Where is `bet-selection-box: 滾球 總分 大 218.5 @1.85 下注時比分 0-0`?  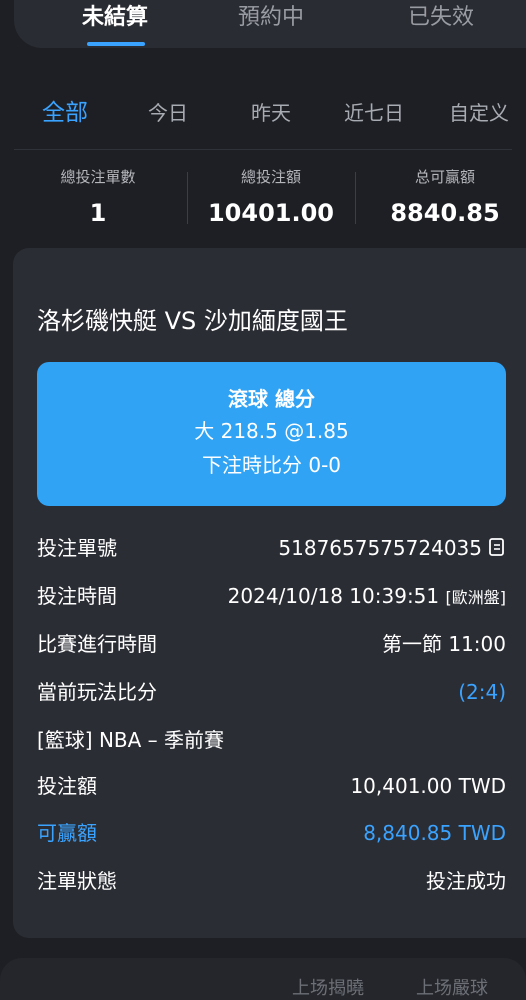 bet-selection-box: 滾球 總分 大 218.5 @1.85 下注時比分 0-0 is located at coordinates (271, 434).